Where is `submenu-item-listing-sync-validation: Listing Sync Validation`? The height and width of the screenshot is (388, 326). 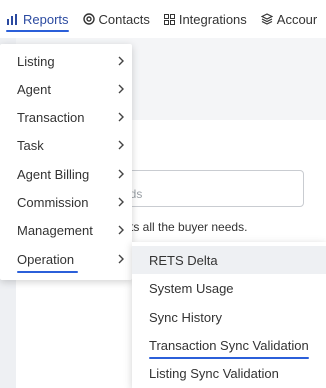
submenu-item-listing-sync-validation: Listing Sync Validation is located at coordinates (229, 373).